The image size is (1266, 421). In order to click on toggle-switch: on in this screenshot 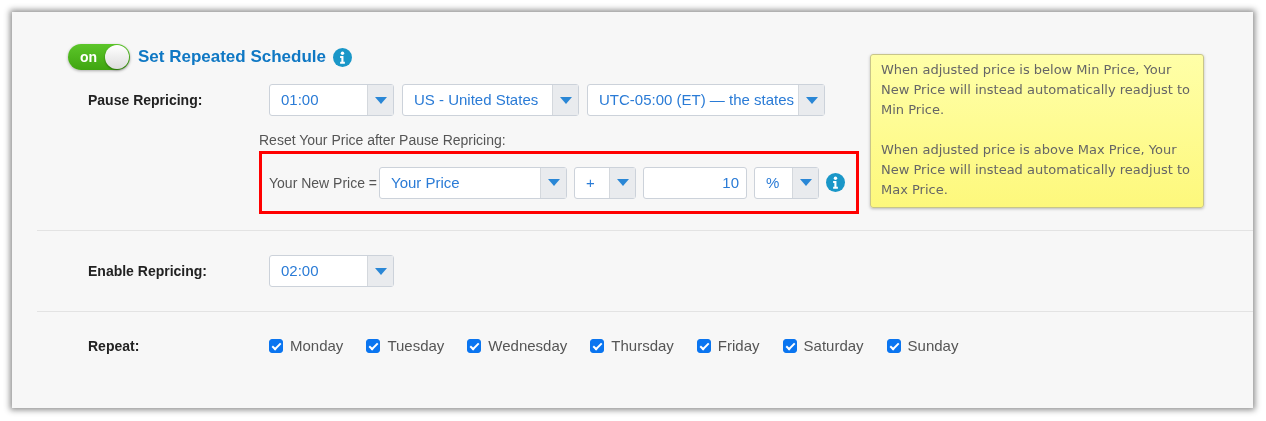, I will do `click(99, 57)`.